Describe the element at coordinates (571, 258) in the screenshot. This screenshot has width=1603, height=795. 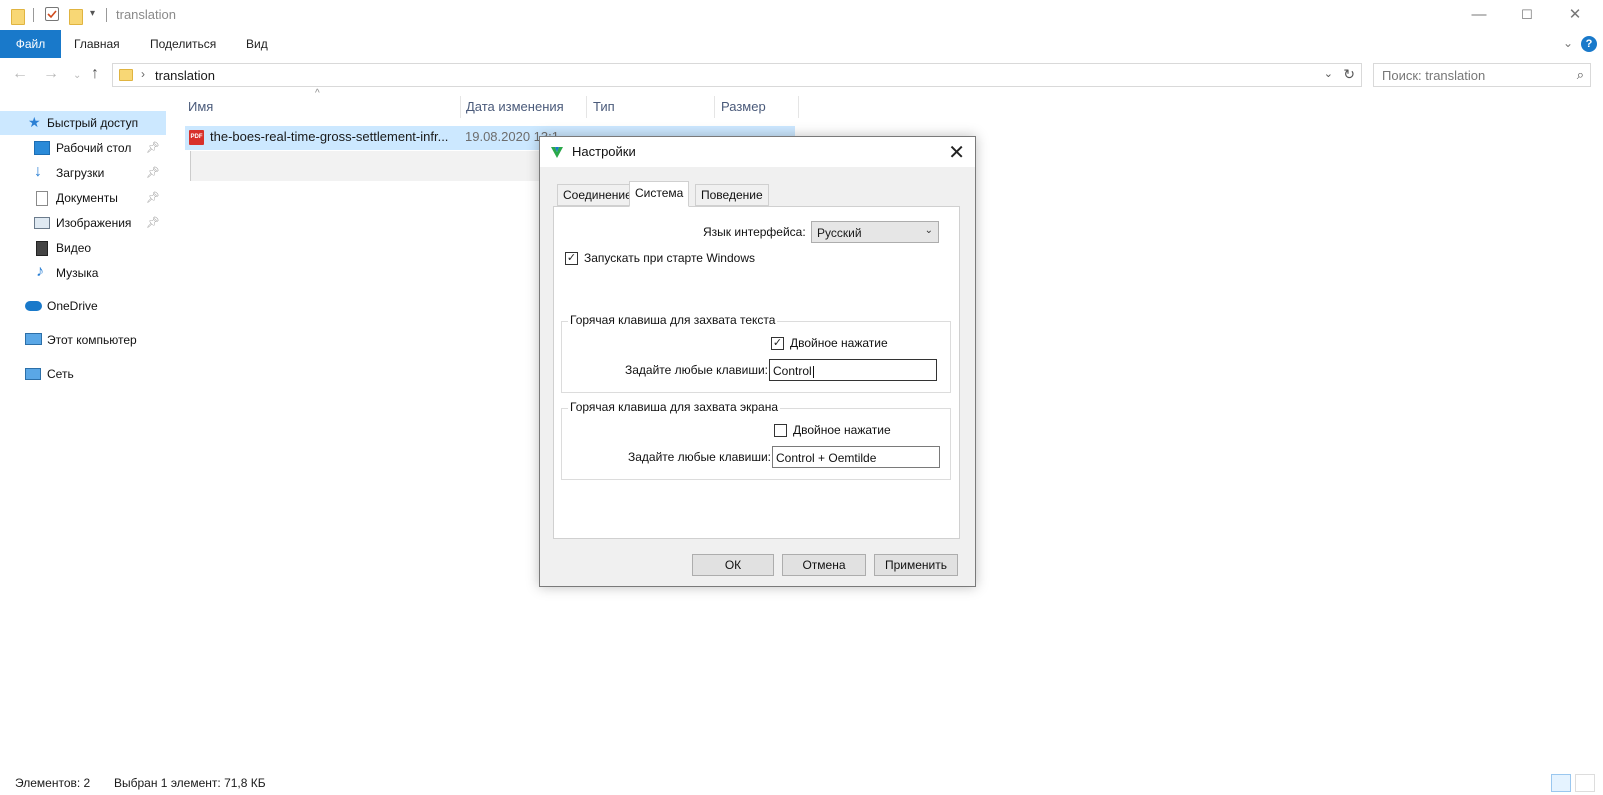
I see `autostart-checkbox: ✓` at that location.